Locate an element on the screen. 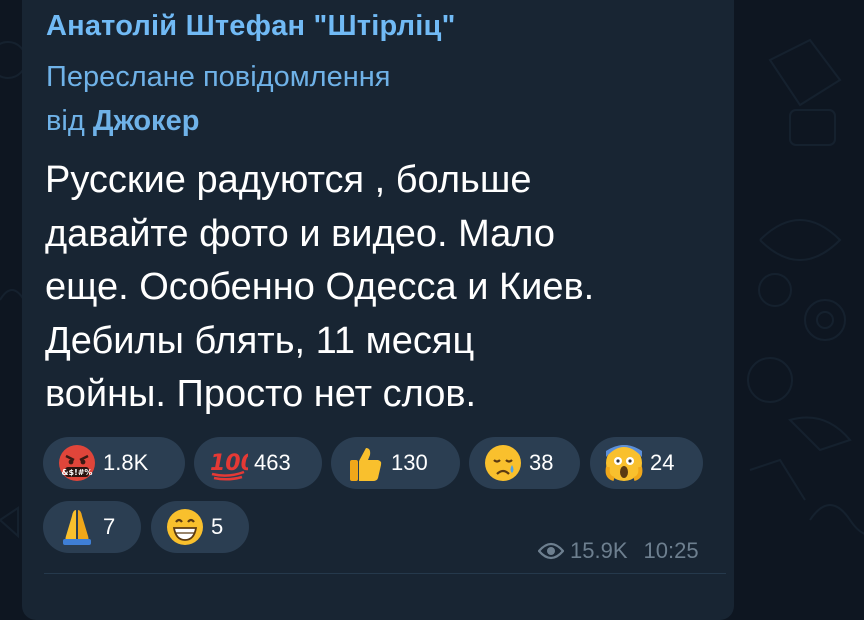 The image size is (864, 620). message-meta: 15.9K 10:25 is located at coordinates (618, 551).